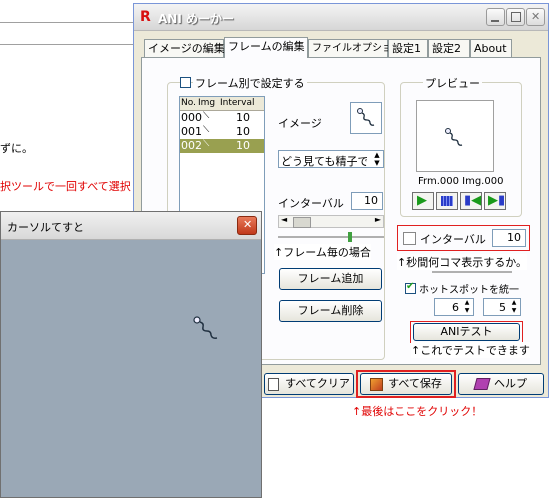  Describe the element at coordinates (184, 48) in the screenshot. I see `tab-image-edit: イメージの編集` at that location.